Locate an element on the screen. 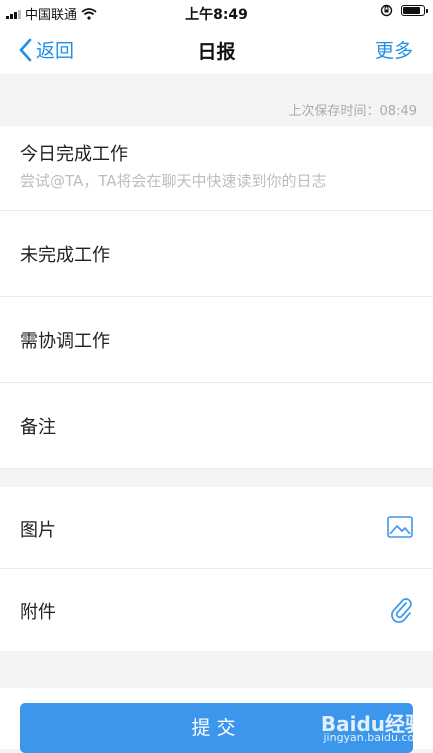  image-icon is located at coordinates (400, 527).